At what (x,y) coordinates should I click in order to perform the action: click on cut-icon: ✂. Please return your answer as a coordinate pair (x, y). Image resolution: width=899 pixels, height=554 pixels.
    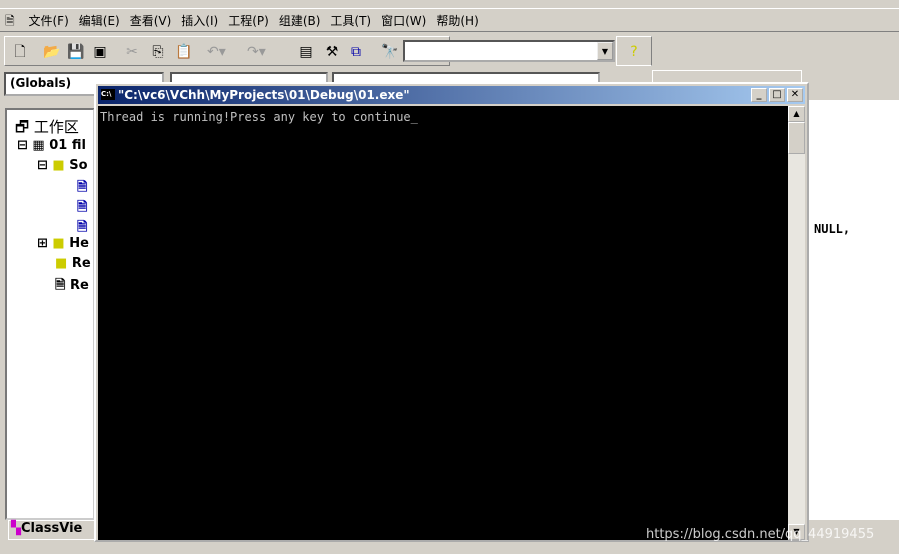
    Looking at the image, I should click on (132, 52).